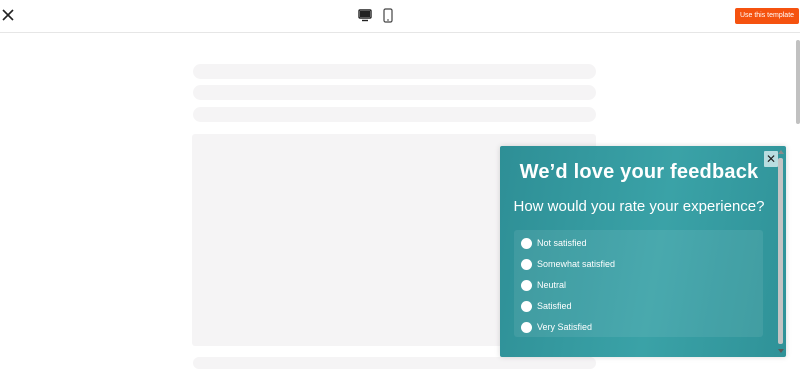 Image resolution: width=800 pixels, height=369 pixels. I want to click on rating-option: Somewhat satisfied, so click(631, 264).